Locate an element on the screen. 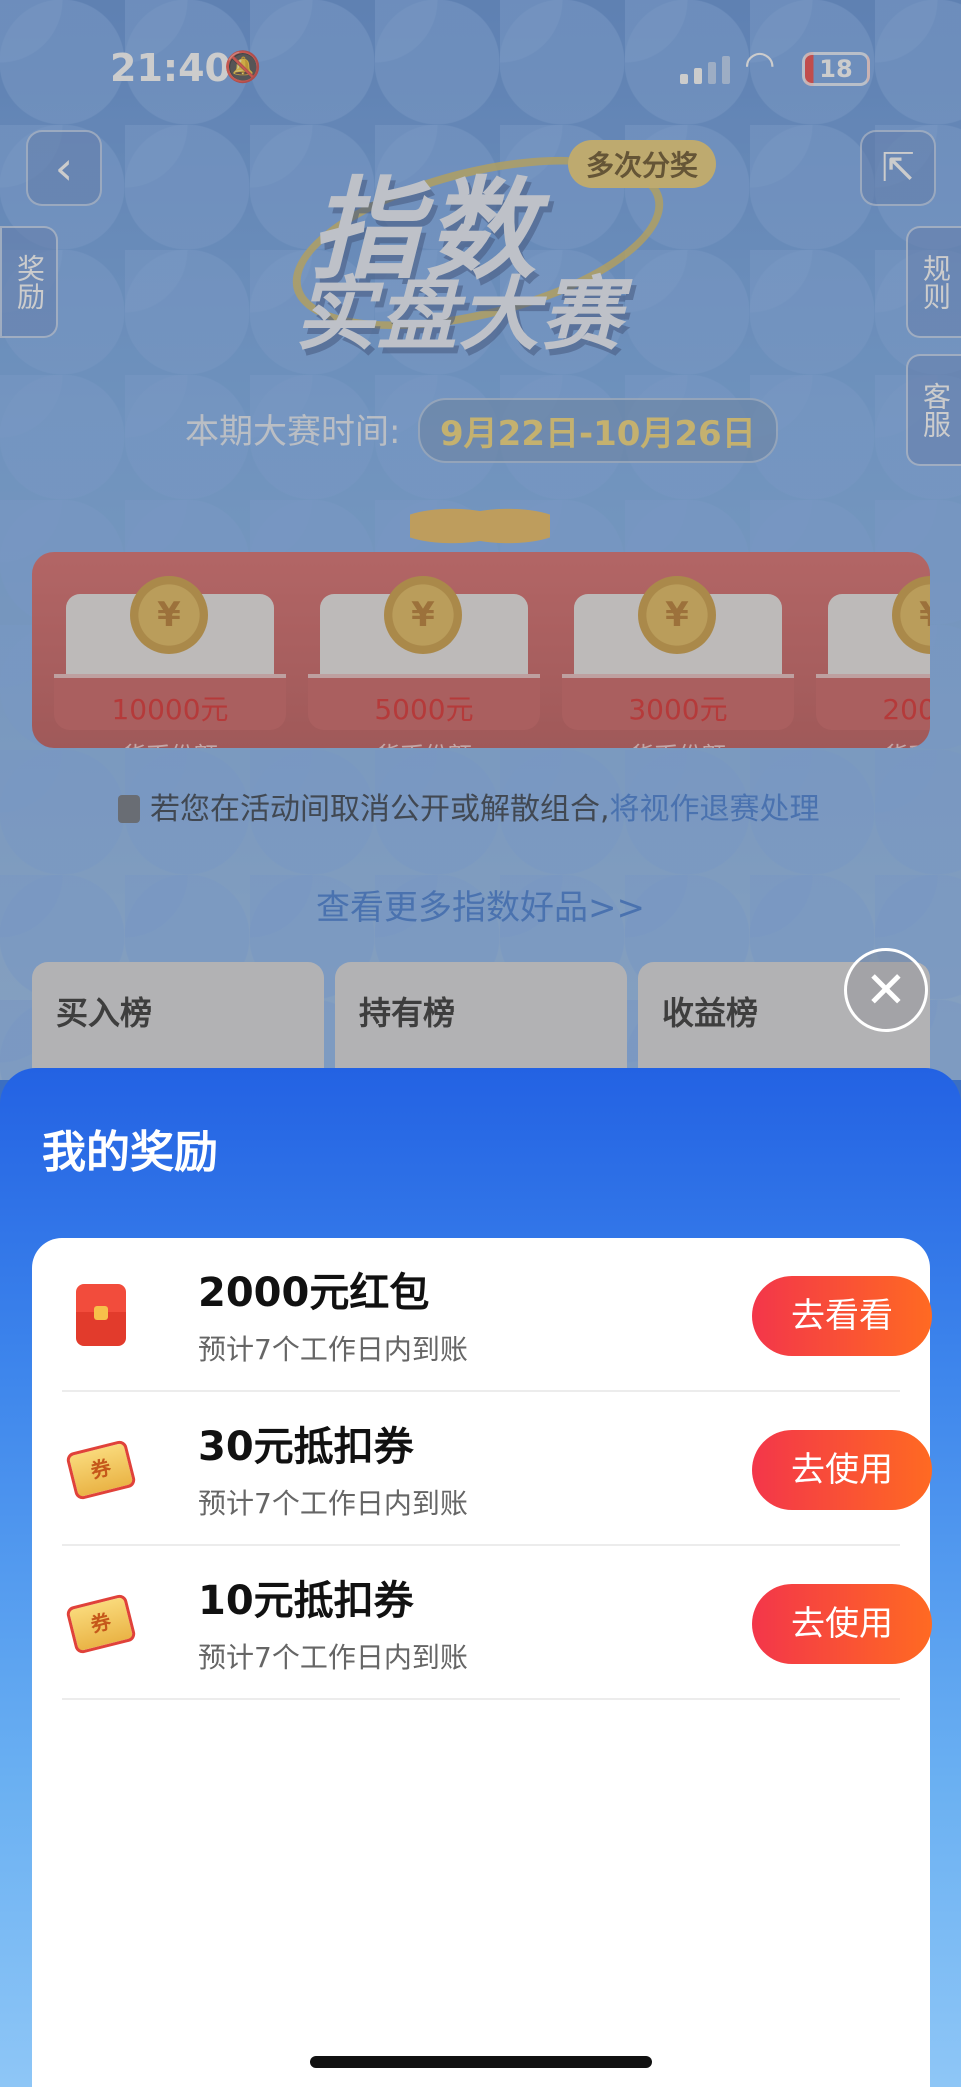  reward-row: 券 30元抵扣券 预计7个工作日内到账 去使用 is located at coordinates (497, 1469).